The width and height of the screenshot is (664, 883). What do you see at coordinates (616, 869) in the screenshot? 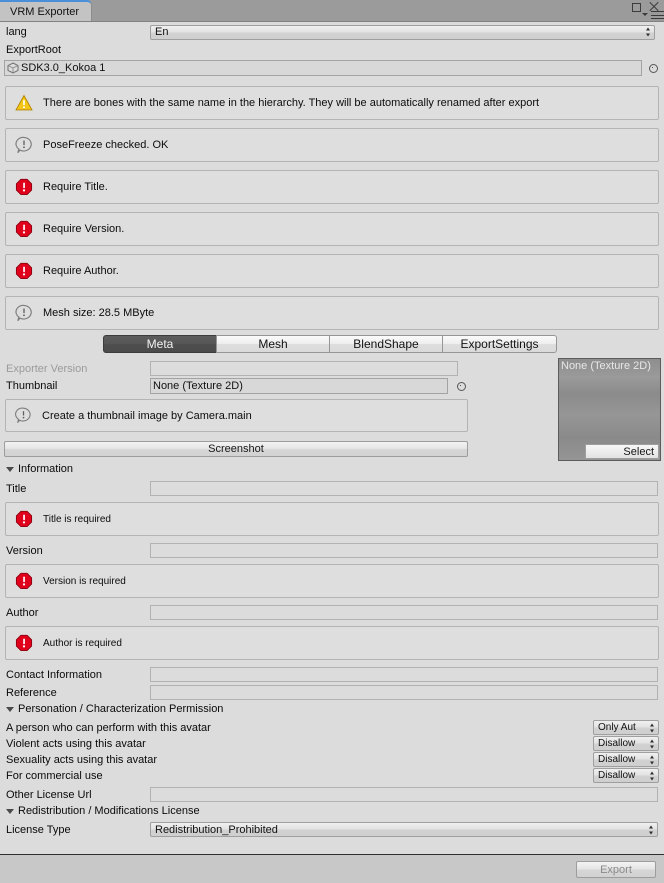
I see `export-button: Export` at bounding box center [616, 869].